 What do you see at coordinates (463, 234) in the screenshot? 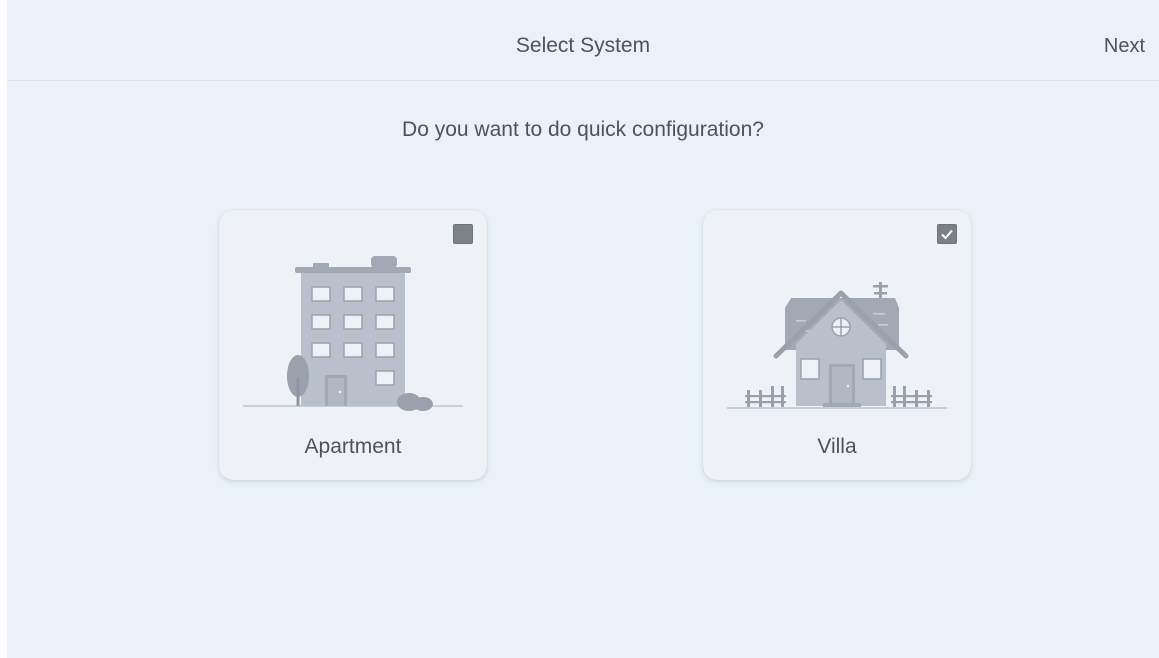
I see `apartment-checkbox` at bounding box center [463, 234].